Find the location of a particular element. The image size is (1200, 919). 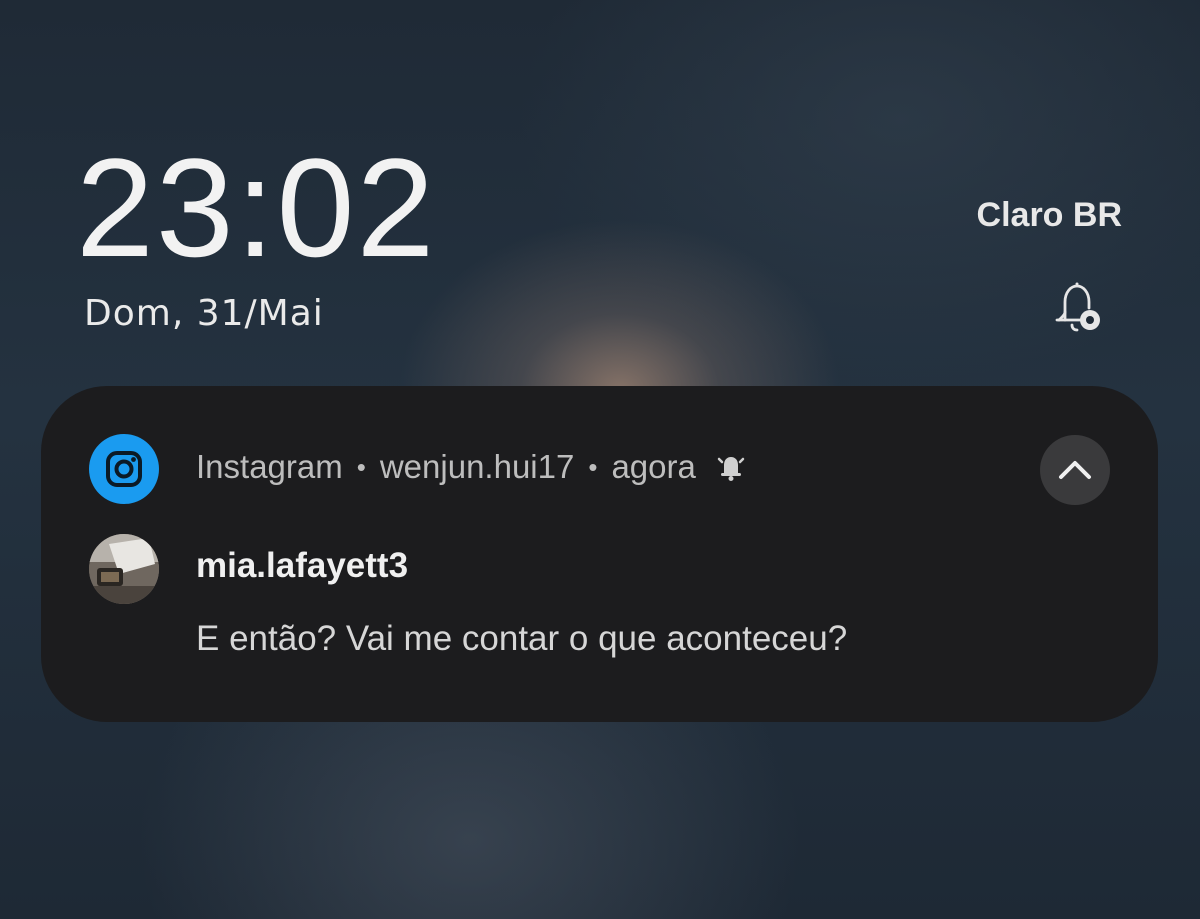

chevron-up-icon is located at coordinates (1075, 470).